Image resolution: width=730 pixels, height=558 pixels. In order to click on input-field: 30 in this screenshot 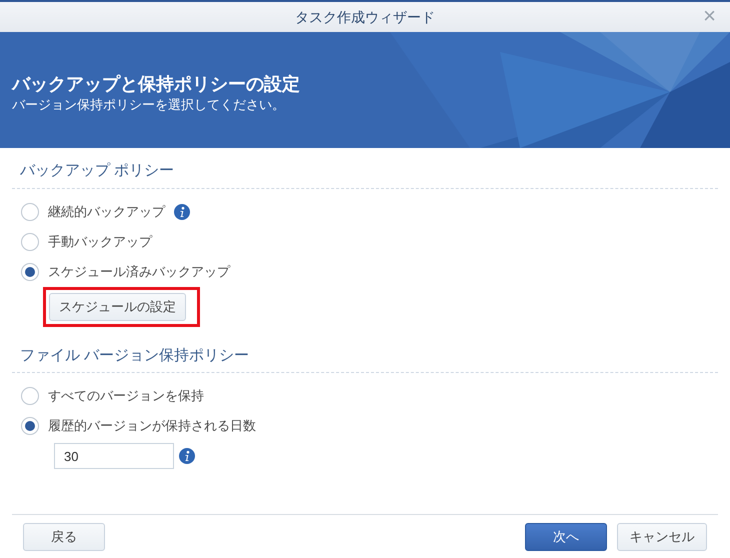, I will do `click(114, 456)`.